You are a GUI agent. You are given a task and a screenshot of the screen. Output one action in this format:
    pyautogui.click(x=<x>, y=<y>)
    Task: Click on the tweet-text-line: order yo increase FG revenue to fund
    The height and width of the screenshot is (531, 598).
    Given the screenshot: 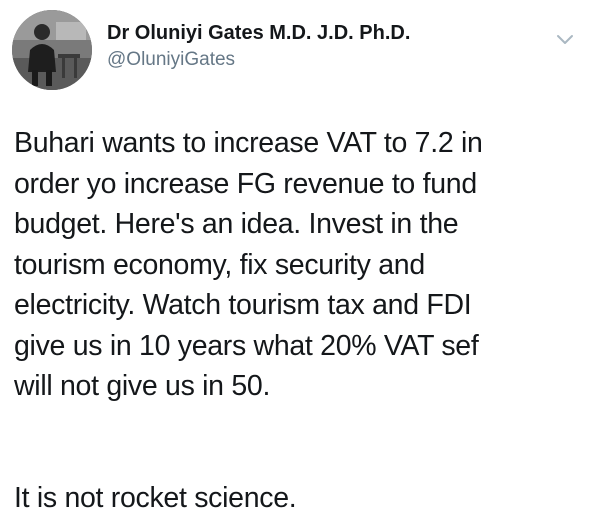 What is the action you would take?
    pyautogui.click(x=245, y=183)
    